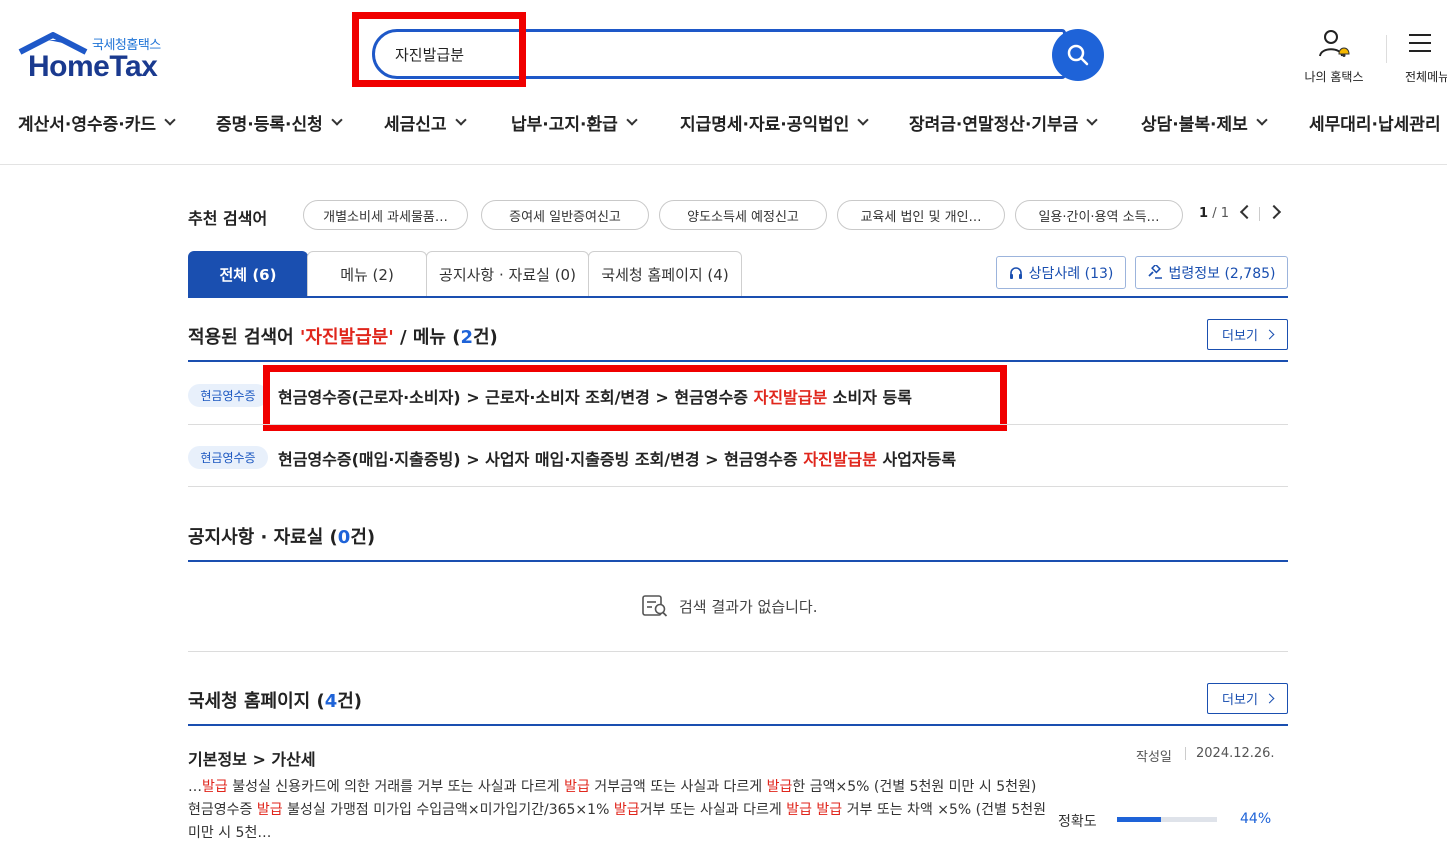  Describe the element at coordinates (87, 125) in the screenshot. I see `gnb-label: 계산서·영수증·카드` at that location.